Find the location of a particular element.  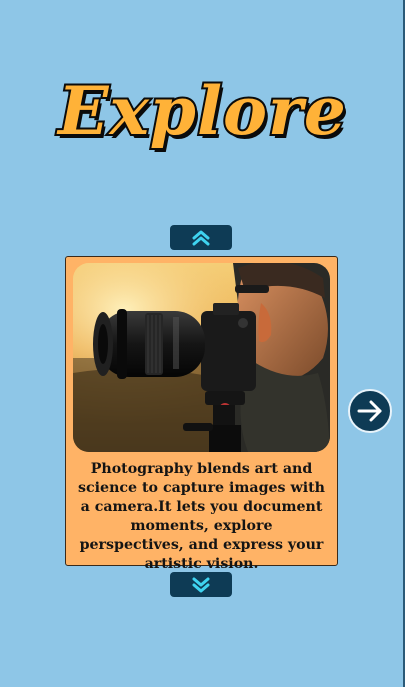

chevrons-up-icon is located at coordinates (201, 237).